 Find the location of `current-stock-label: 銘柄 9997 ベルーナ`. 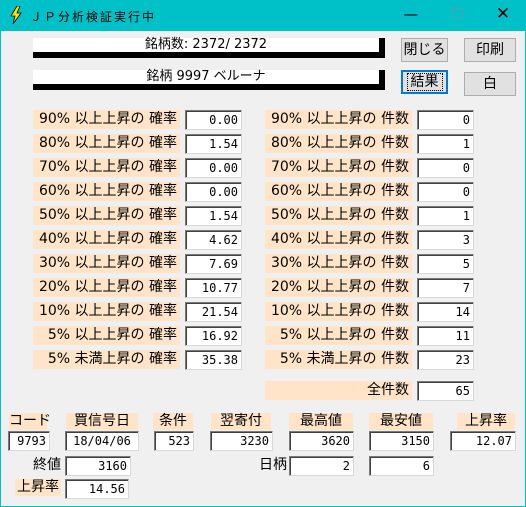

current-stock-label: 銘柄 9997 ベルーナ is located at coordinates (206, 76).